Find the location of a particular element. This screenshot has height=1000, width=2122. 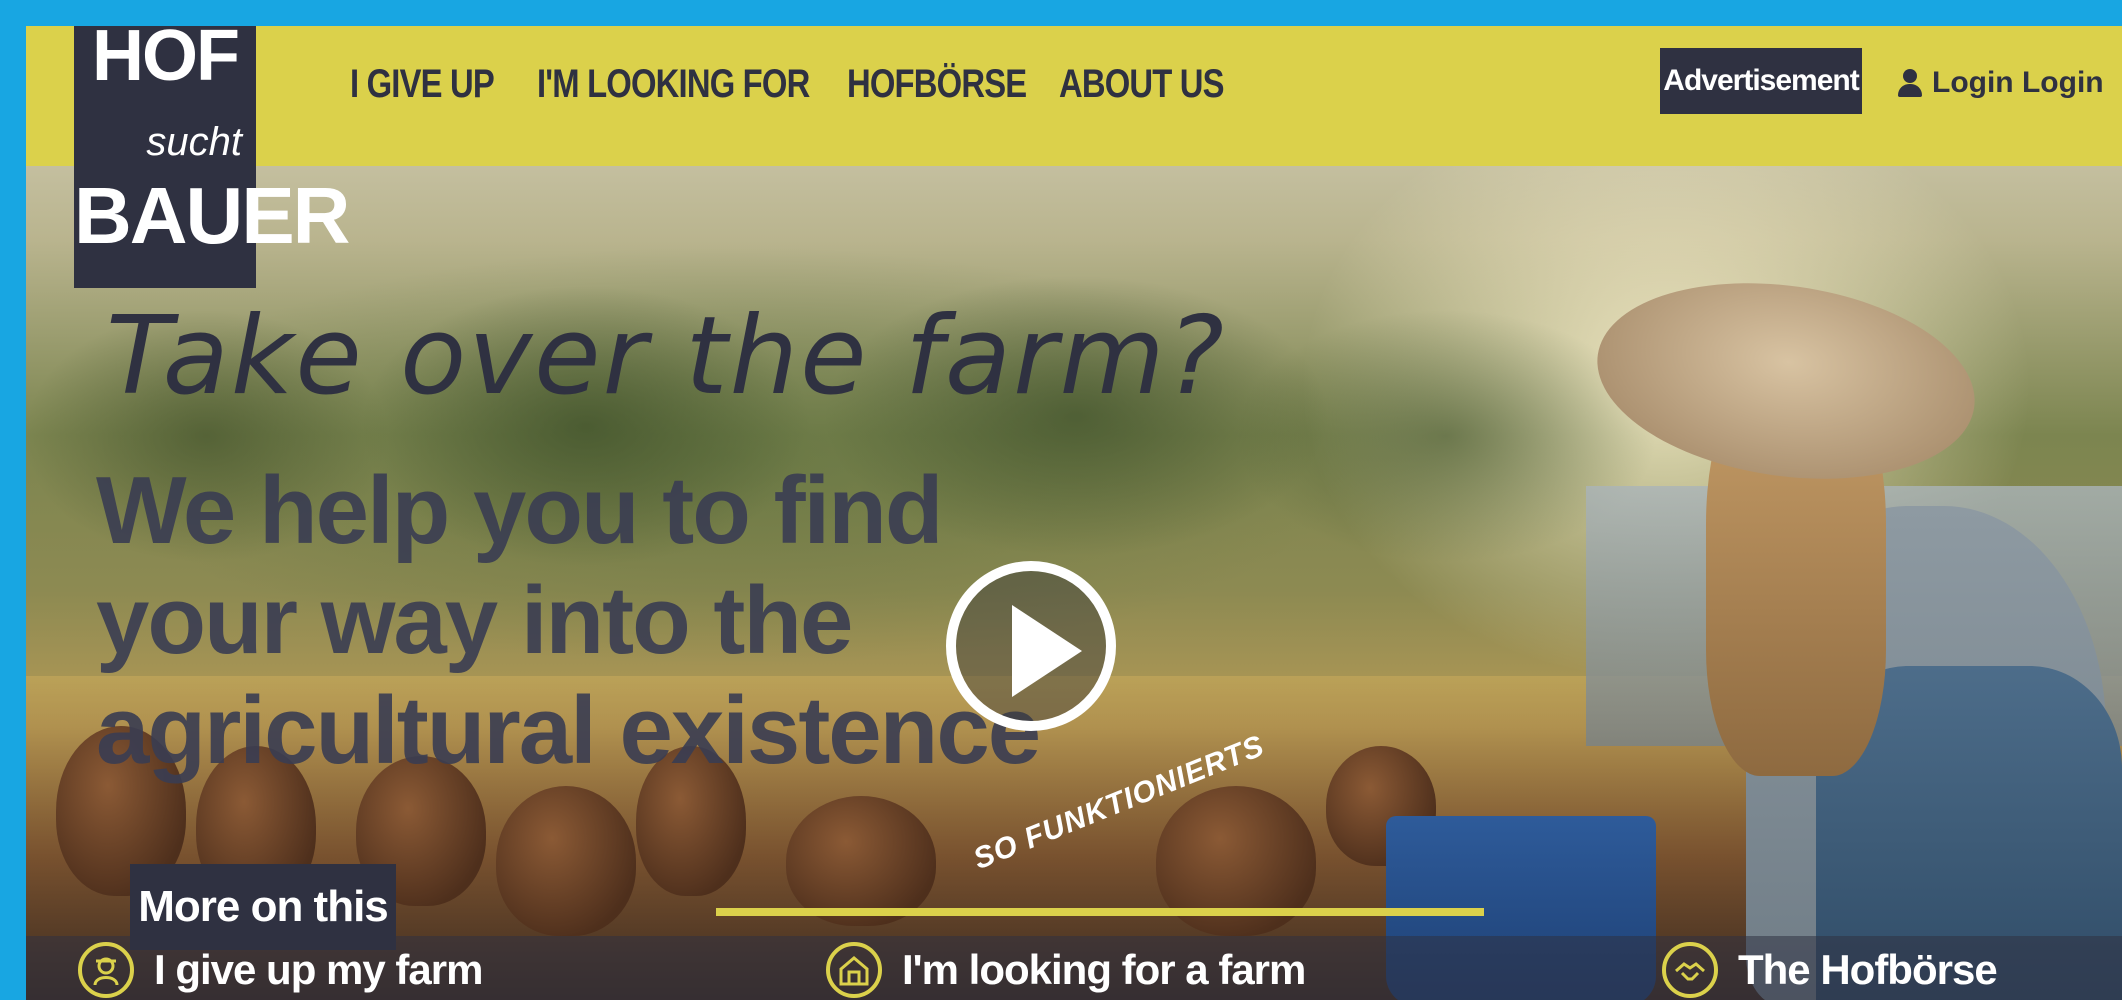

barn-icon is located at coordinates (854, 970).